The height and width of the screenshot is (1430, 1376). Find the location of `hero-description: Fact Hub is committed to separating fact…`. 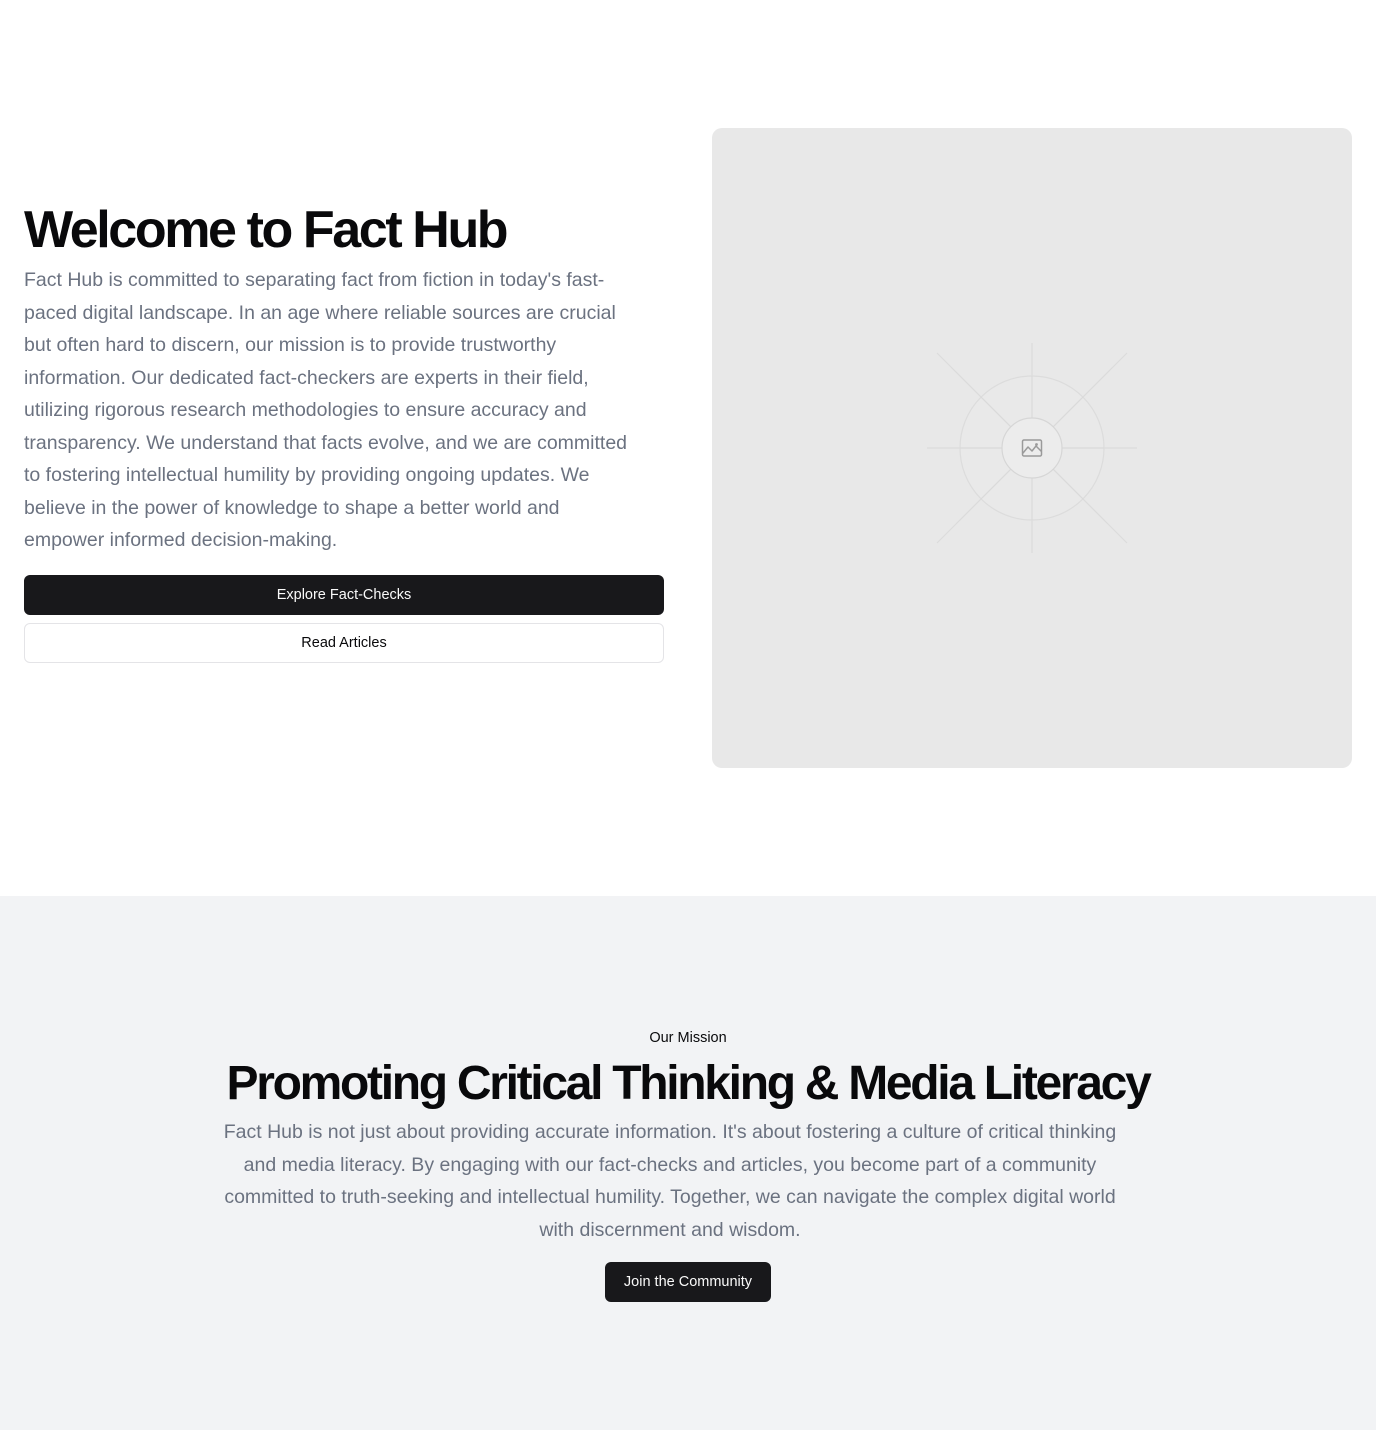

hero-description: Fact Hub is committed to separating fact… is located at coordinates (326, 410).